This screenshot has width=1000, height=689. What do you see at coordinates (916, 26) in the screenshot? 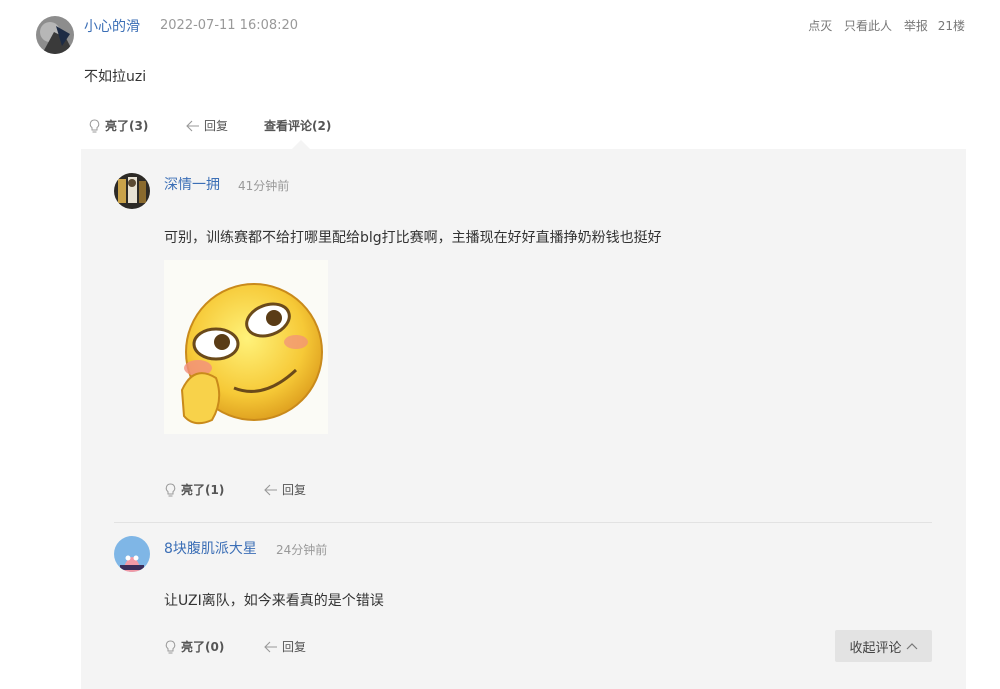
I see `report-link: 举报` at bounding box center [916, 26].